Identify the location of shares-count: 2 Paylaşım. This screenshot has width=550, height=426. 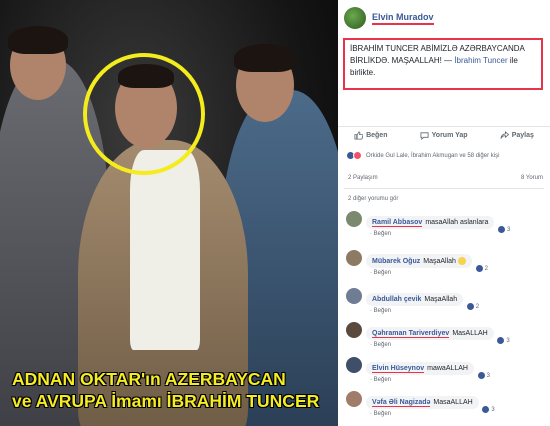
(363, 178).